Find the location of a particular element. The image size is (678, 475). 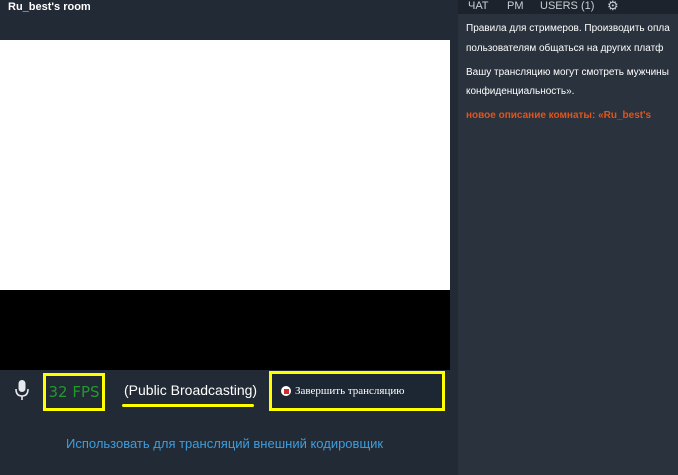

tab-chat: ЧАТ is located at coordinates (478, 6).